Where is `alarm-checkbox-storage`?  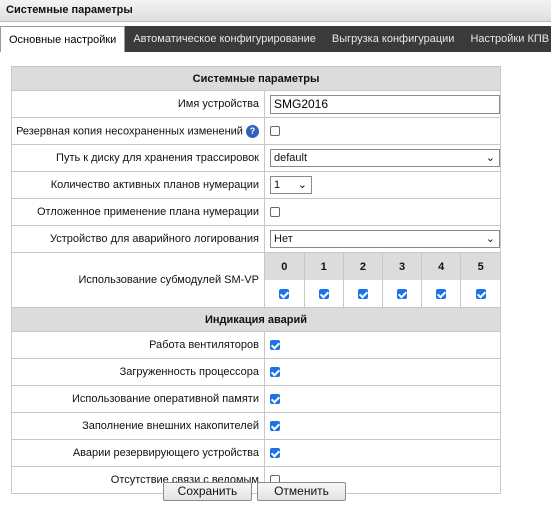 alarm-checkbox-storage is located at coordinates (275, 426).